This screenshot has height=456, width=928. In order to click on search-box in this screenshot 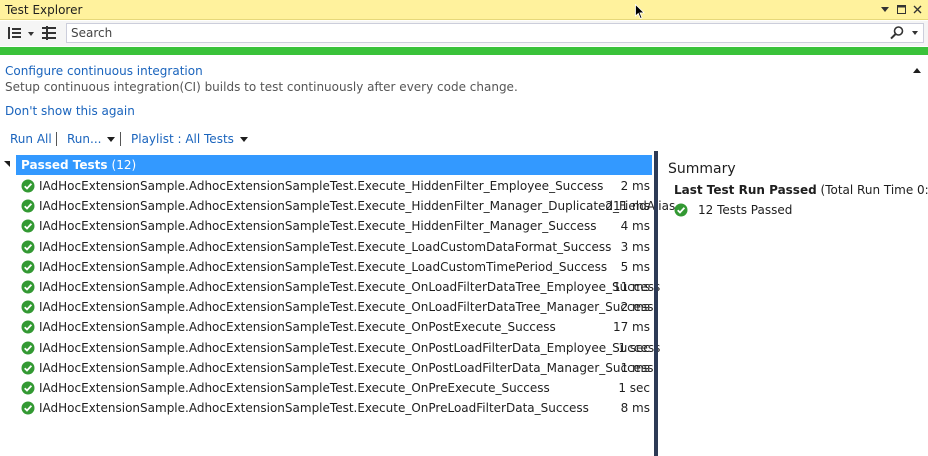, I will do `click(495, 33)`.